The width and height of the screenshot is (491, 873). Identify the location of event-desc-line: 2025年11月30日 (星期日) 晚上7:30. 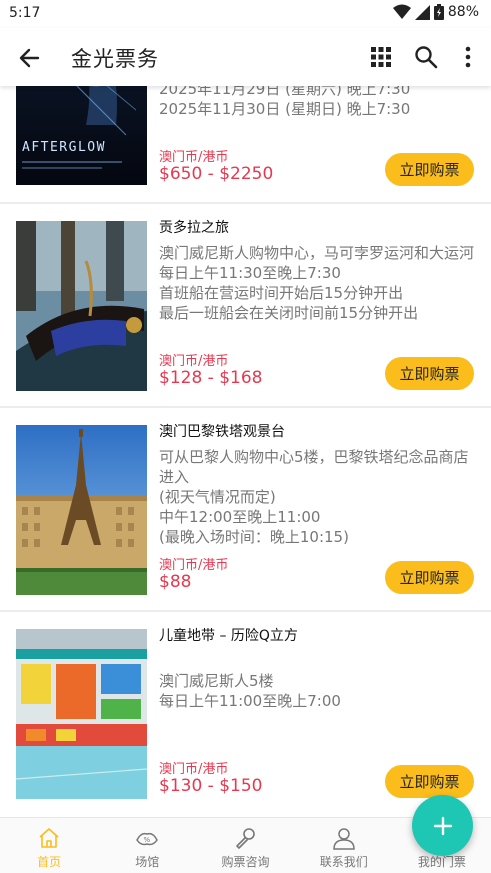
(285, 109).